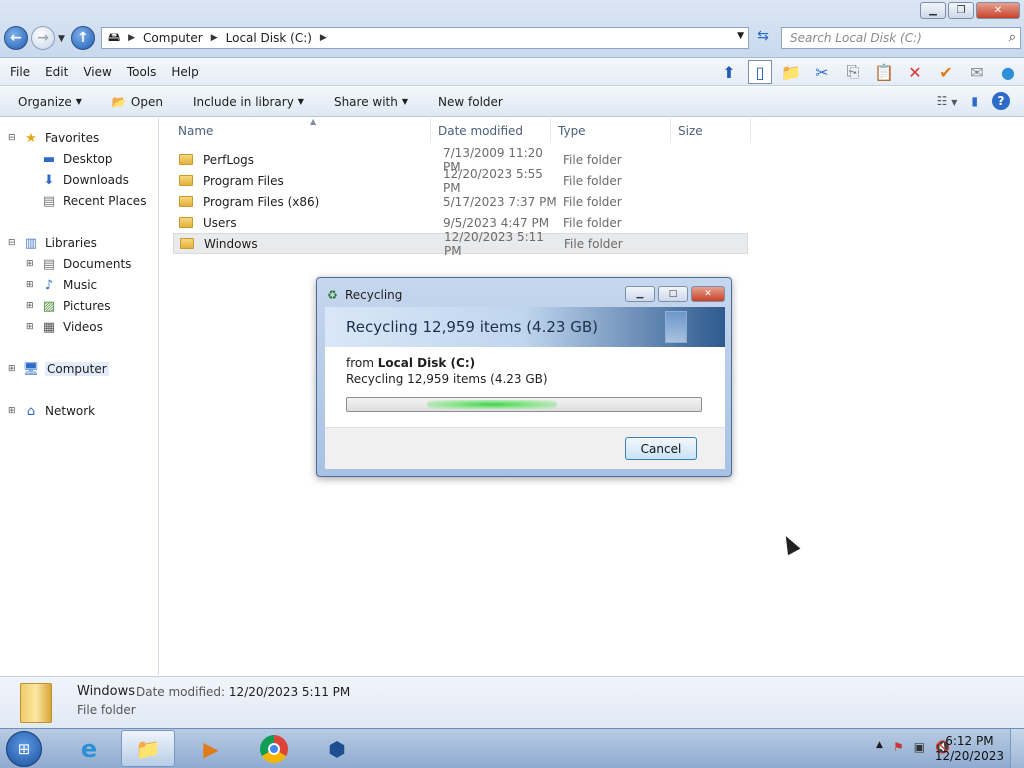 Image resolution: width=1024 pixels, height=768 pixels. Describe the element at coordinates (51, 411) in the screenshot. I see `tree-network: ⊞ ⌂ Network` at that location.